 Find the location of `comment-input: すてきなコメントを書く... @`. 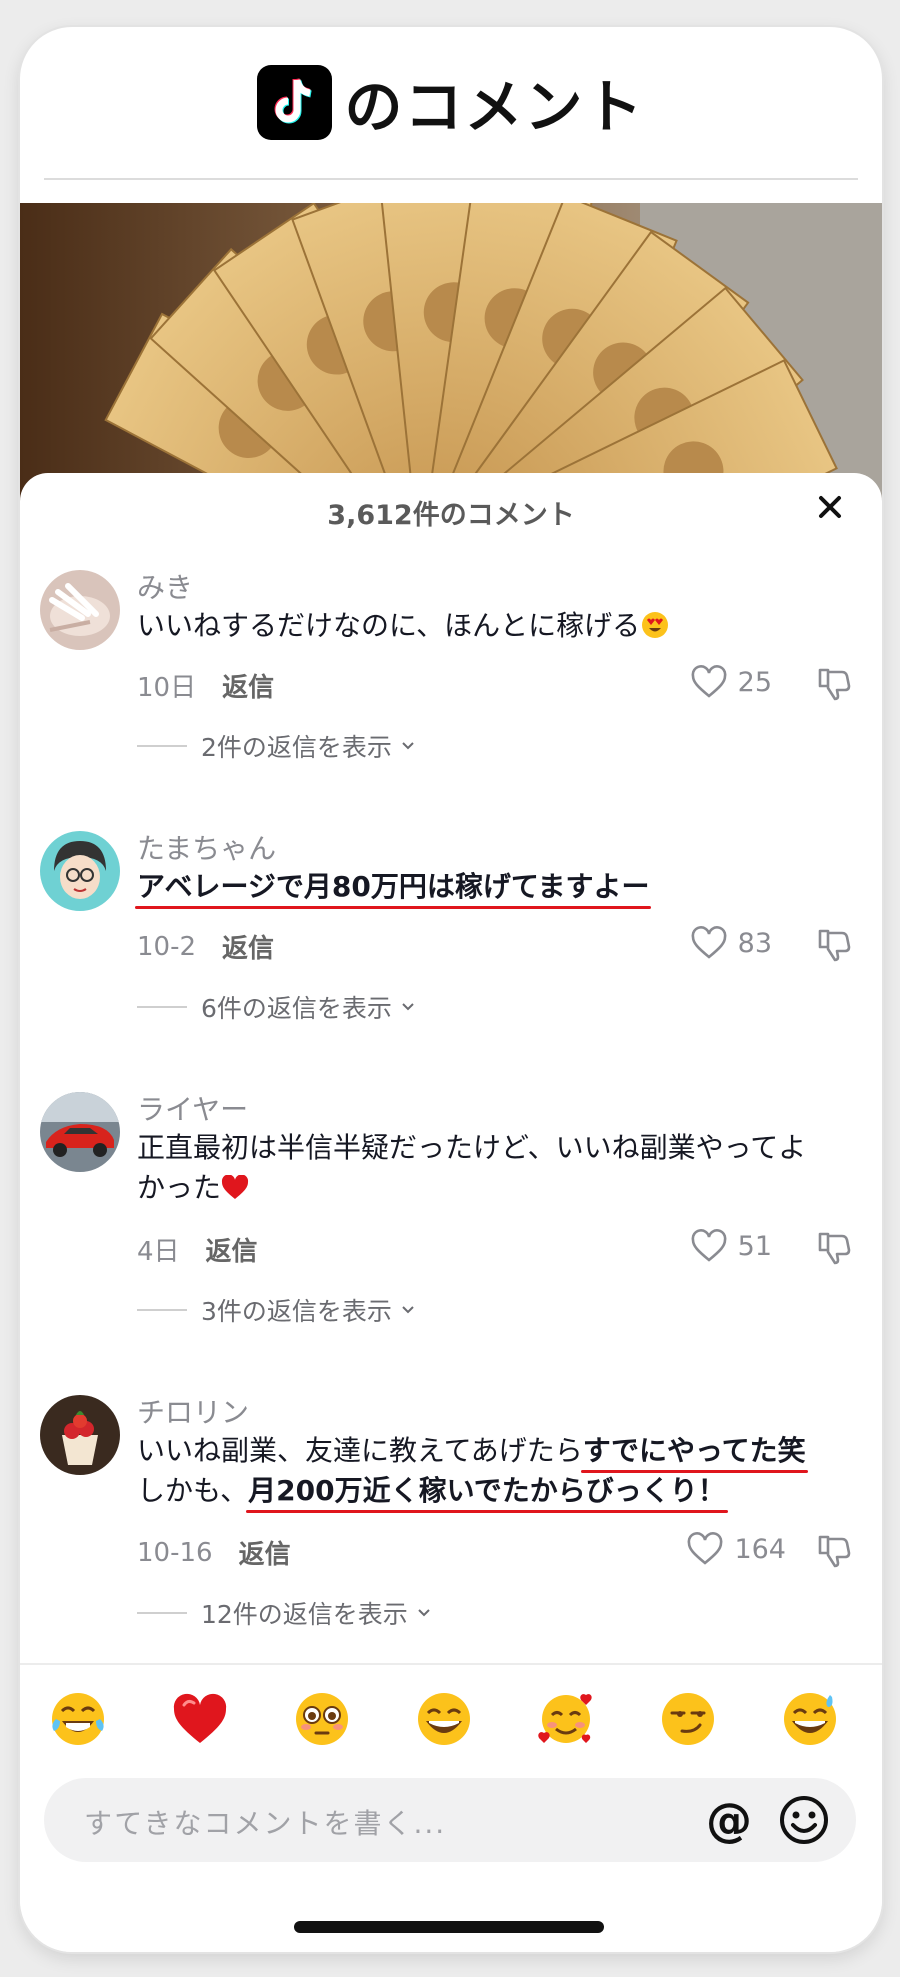

comment-input: すてきなコメントを書く... @ is located at coordinates (450, 1820).